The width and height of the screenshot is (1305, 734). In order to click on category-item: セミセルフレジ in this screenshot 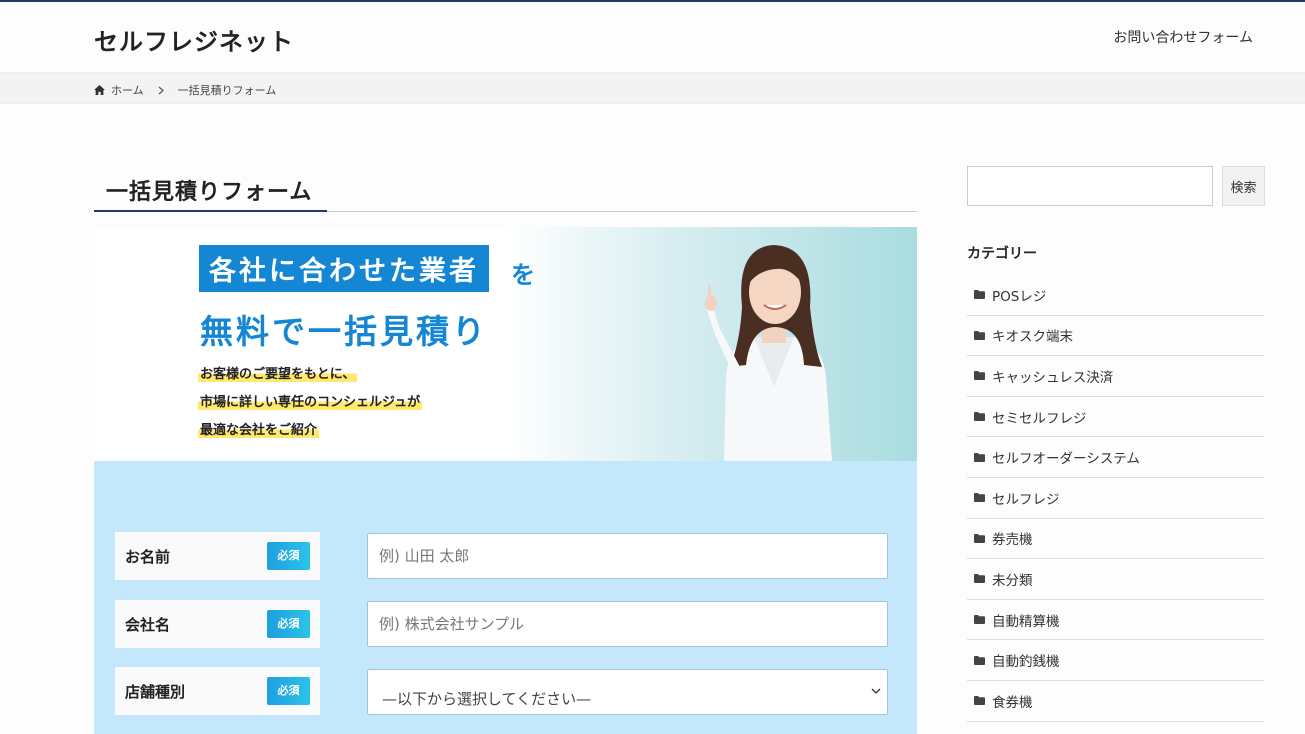, I will do `click(1115, 417)`.